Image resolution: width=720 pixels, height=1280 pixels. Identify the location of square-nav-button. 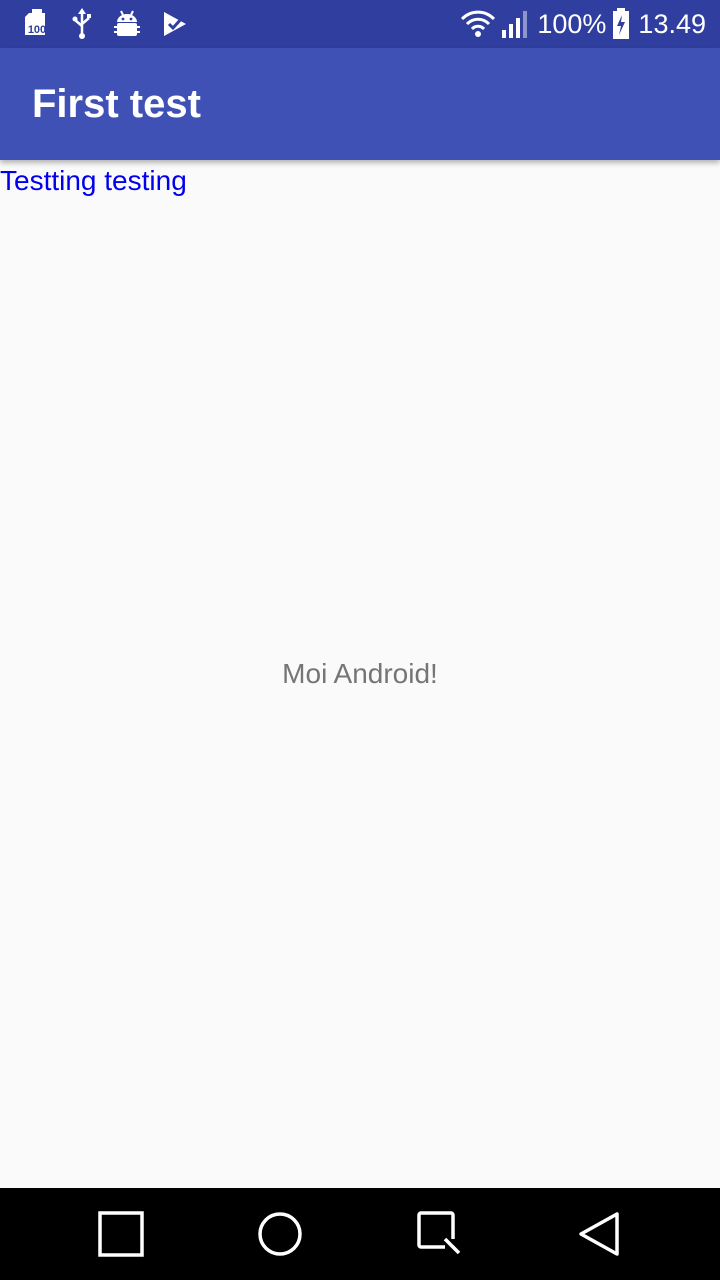
(121, 1234).